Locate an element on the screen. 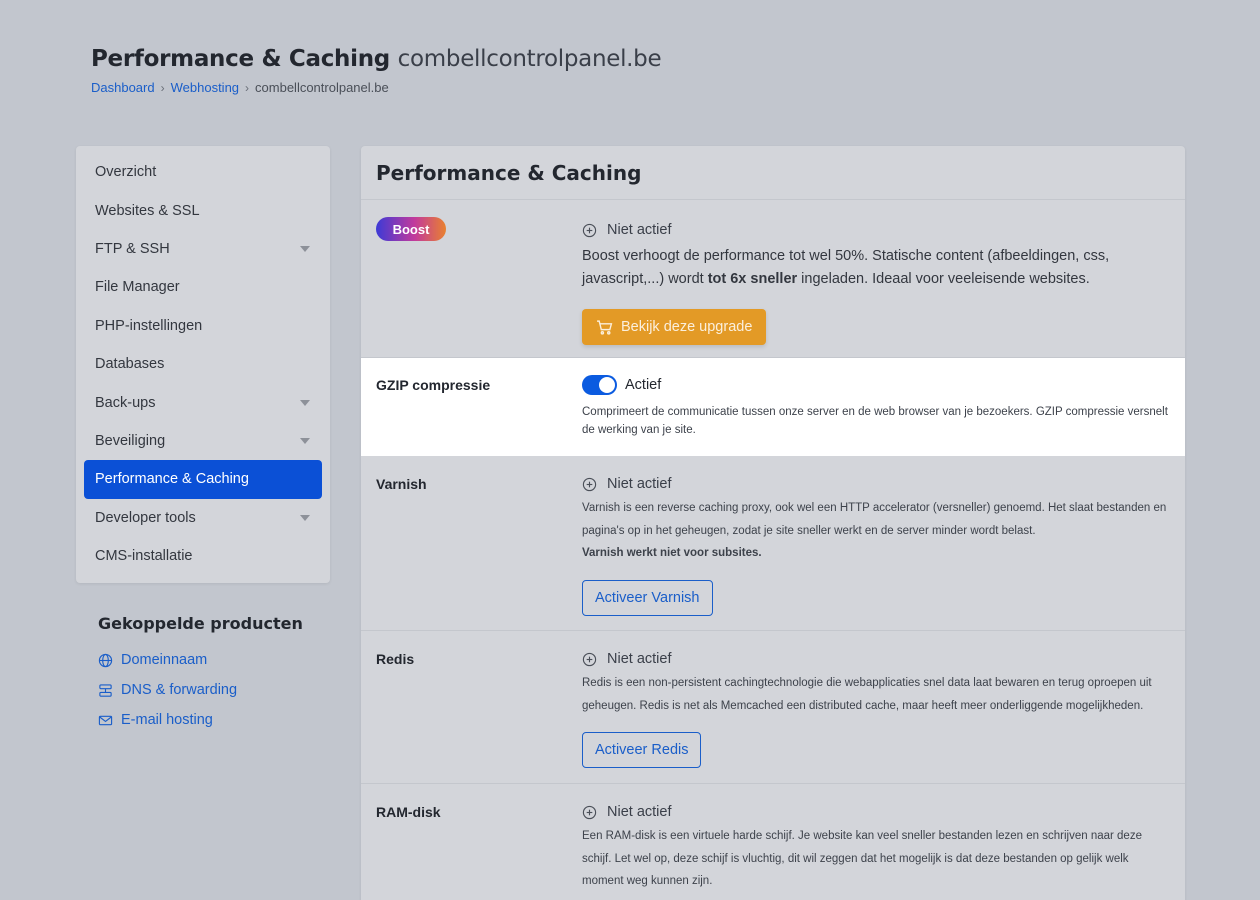 This screenshot has width=1260, height=900. boost-status: Niet actief is located at coordinates (877, 230).